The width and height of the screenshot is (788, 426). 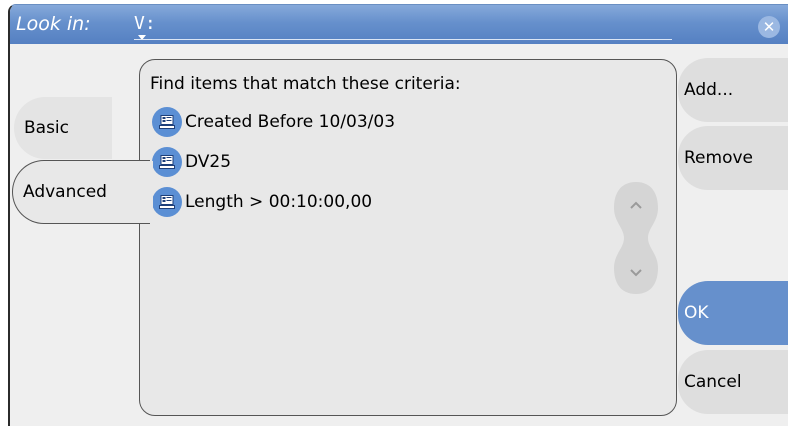 I want to click on cancel-button-label: Cancel, so click(x=713, y=382).